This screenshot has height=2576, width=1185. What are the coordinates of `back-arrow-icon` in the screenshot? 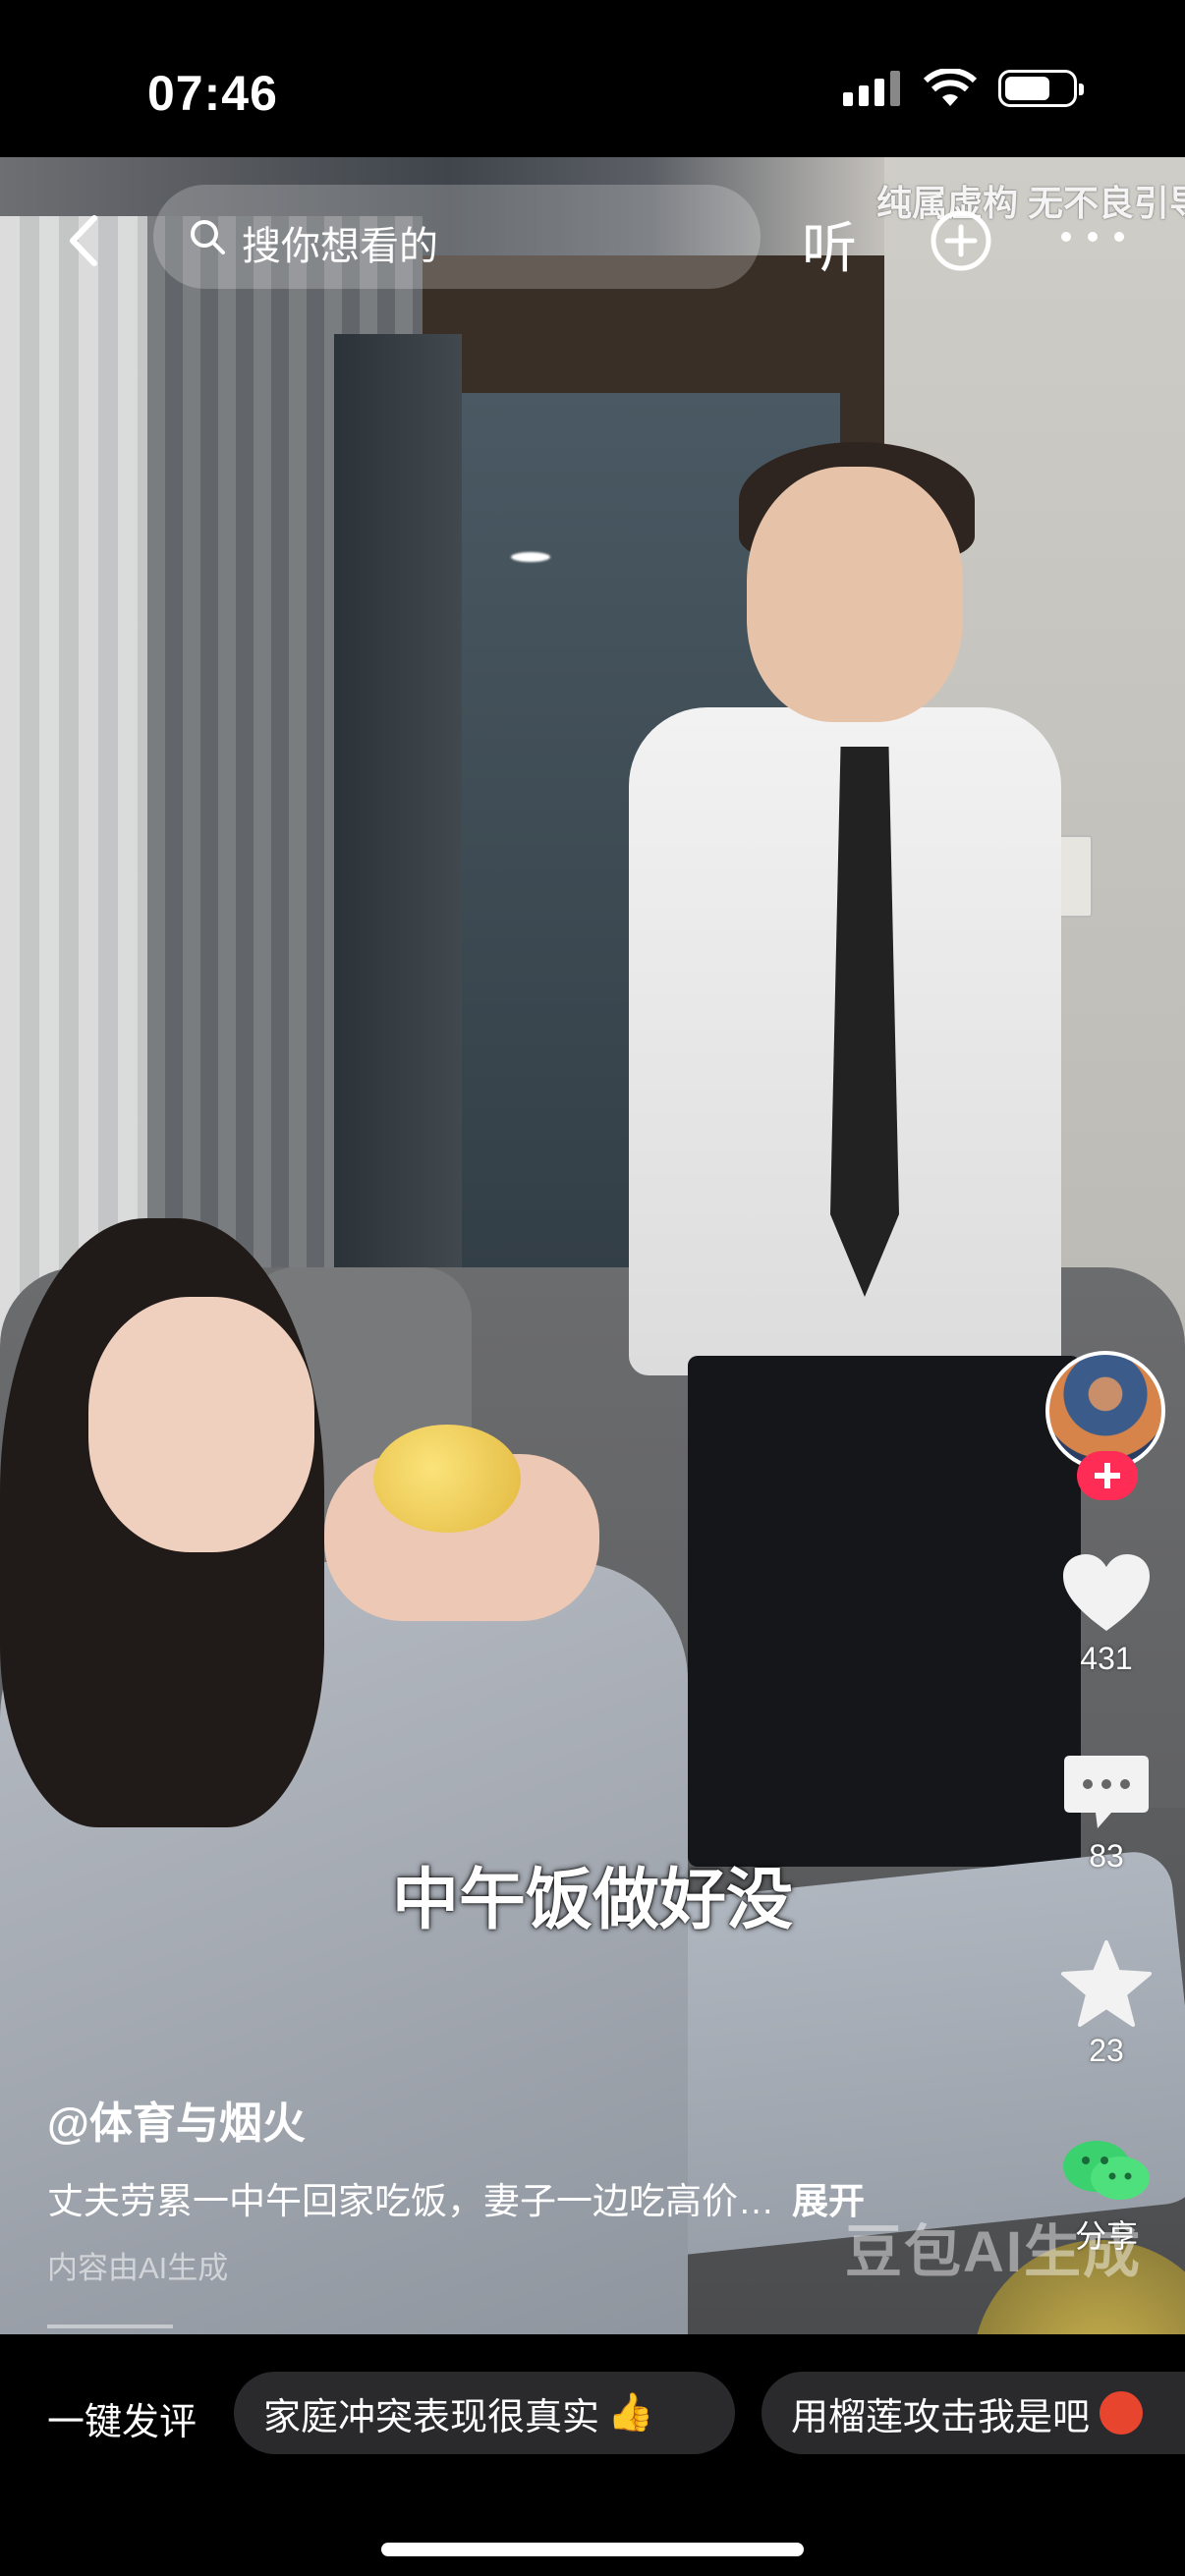 It's located at (85, 240).